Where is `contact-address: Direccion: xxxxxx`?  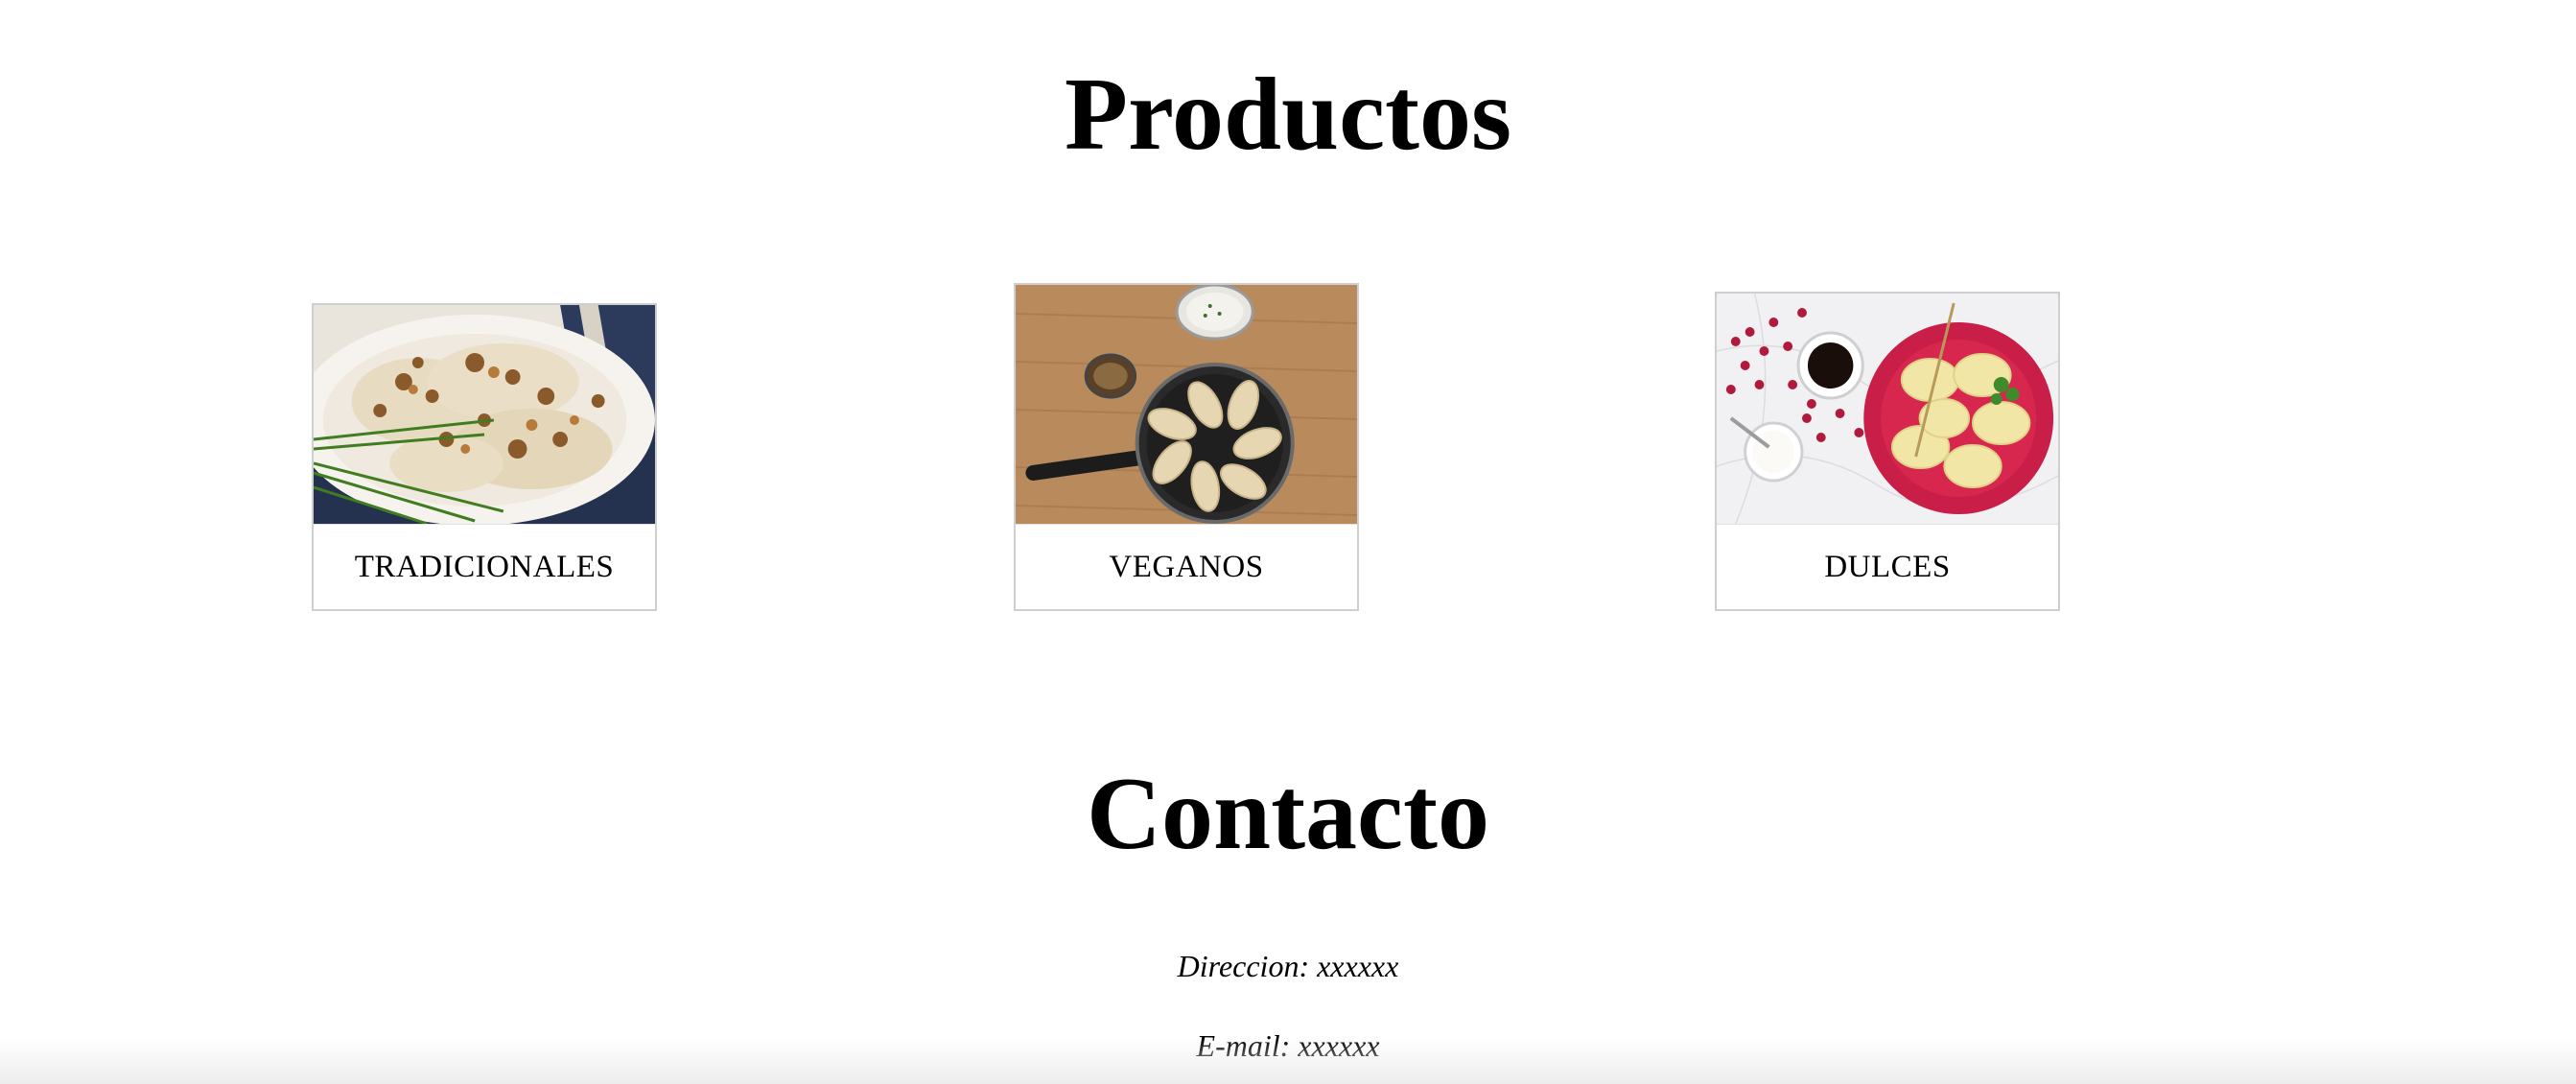
contact-address: Direccion: xxxxxx is located at coordinates (1288, 966).